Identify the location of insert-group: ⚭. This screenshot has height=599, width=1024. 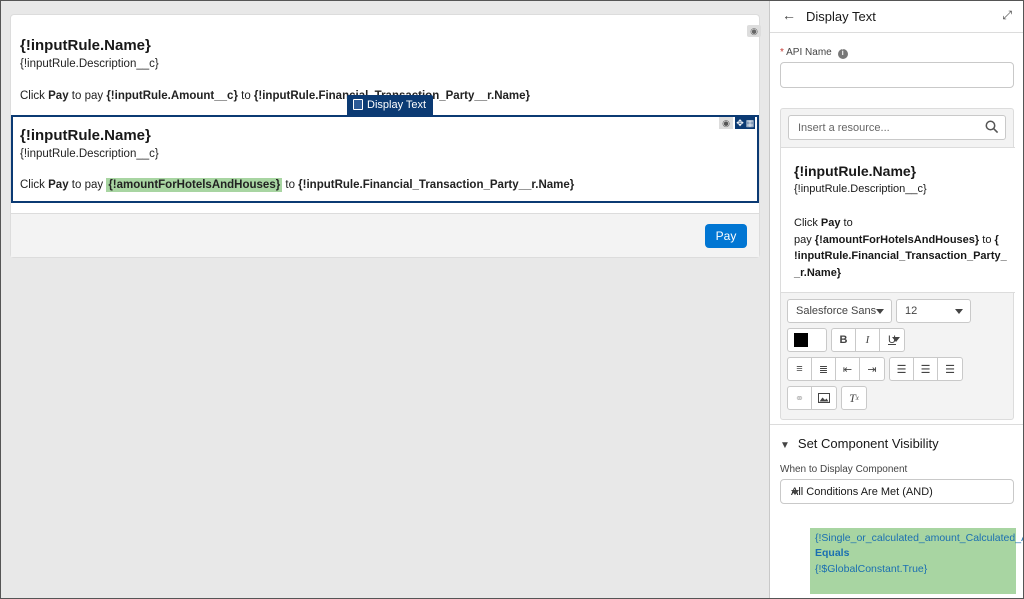
(812, 398).